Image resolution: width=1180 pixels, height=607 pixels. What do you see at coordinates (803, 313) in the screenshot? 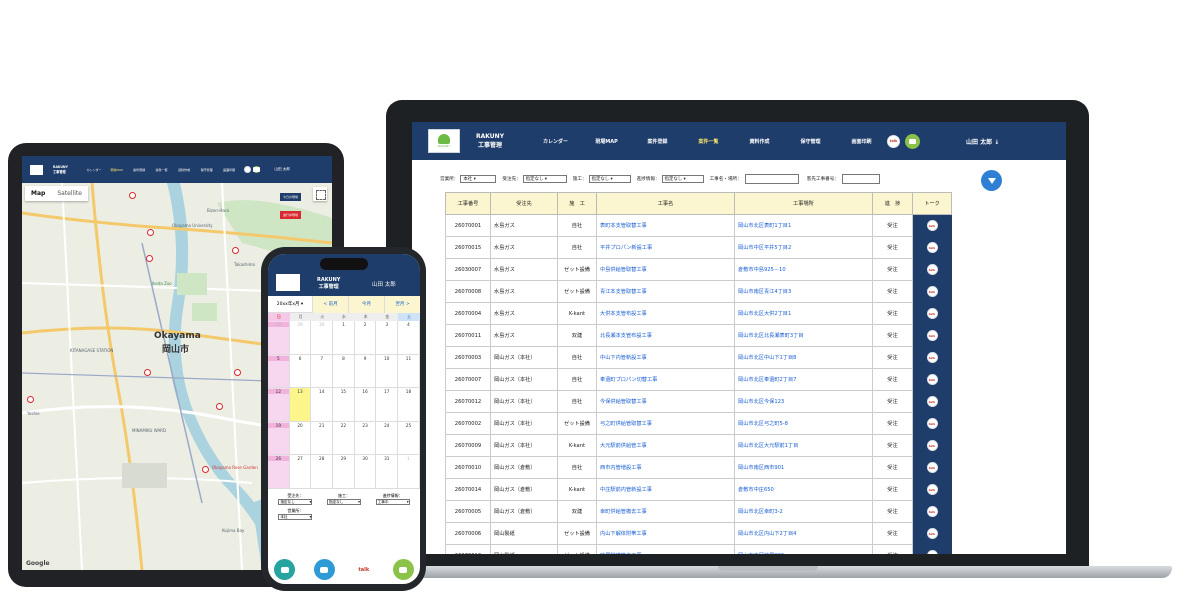
I see `location-link: 岡山市北区大供2丁目1` at bounding box center [803, 313].